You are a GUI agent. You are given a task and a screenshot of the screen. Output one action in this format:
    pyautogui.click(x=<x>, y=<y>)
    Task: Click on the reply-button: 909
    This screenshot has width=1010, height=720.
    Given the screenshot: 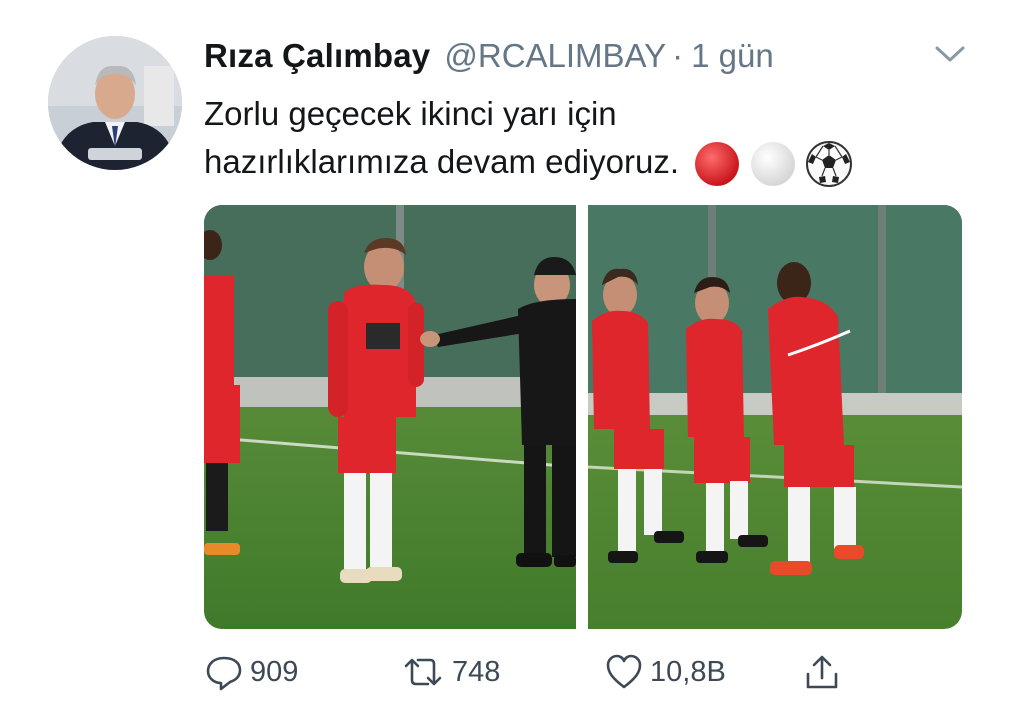 What is the action you would take?
    pyautogui.click(x=251, y=672)
    